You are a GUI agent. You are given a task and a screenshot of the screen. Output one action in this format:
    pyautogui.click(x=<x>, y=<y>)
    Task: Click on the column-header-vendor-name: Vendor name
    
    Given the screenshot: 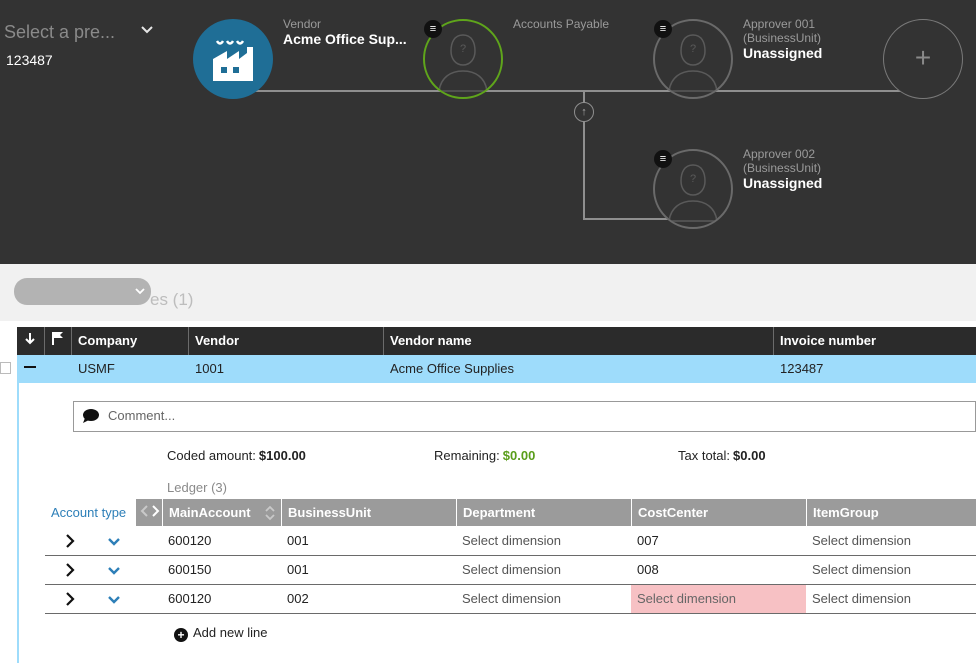 What is the action you would take?
    pyautogui.click(x=579, y=341)
    